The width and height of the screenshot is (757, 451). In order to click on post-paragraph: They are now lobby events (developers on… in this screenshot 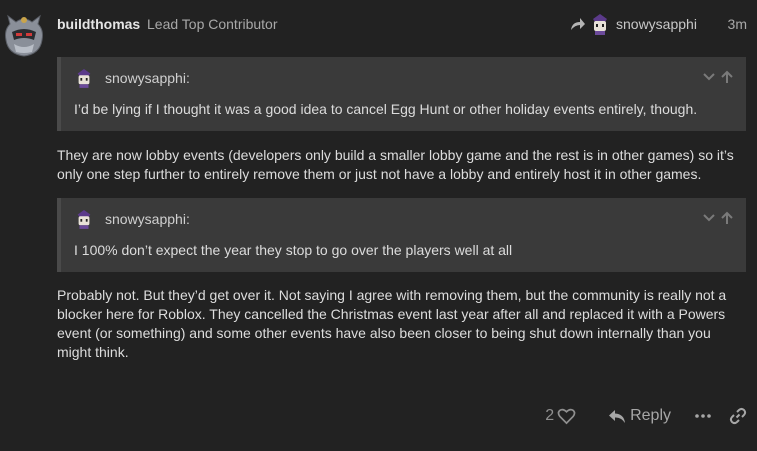, I will do `click(395, 164)`.